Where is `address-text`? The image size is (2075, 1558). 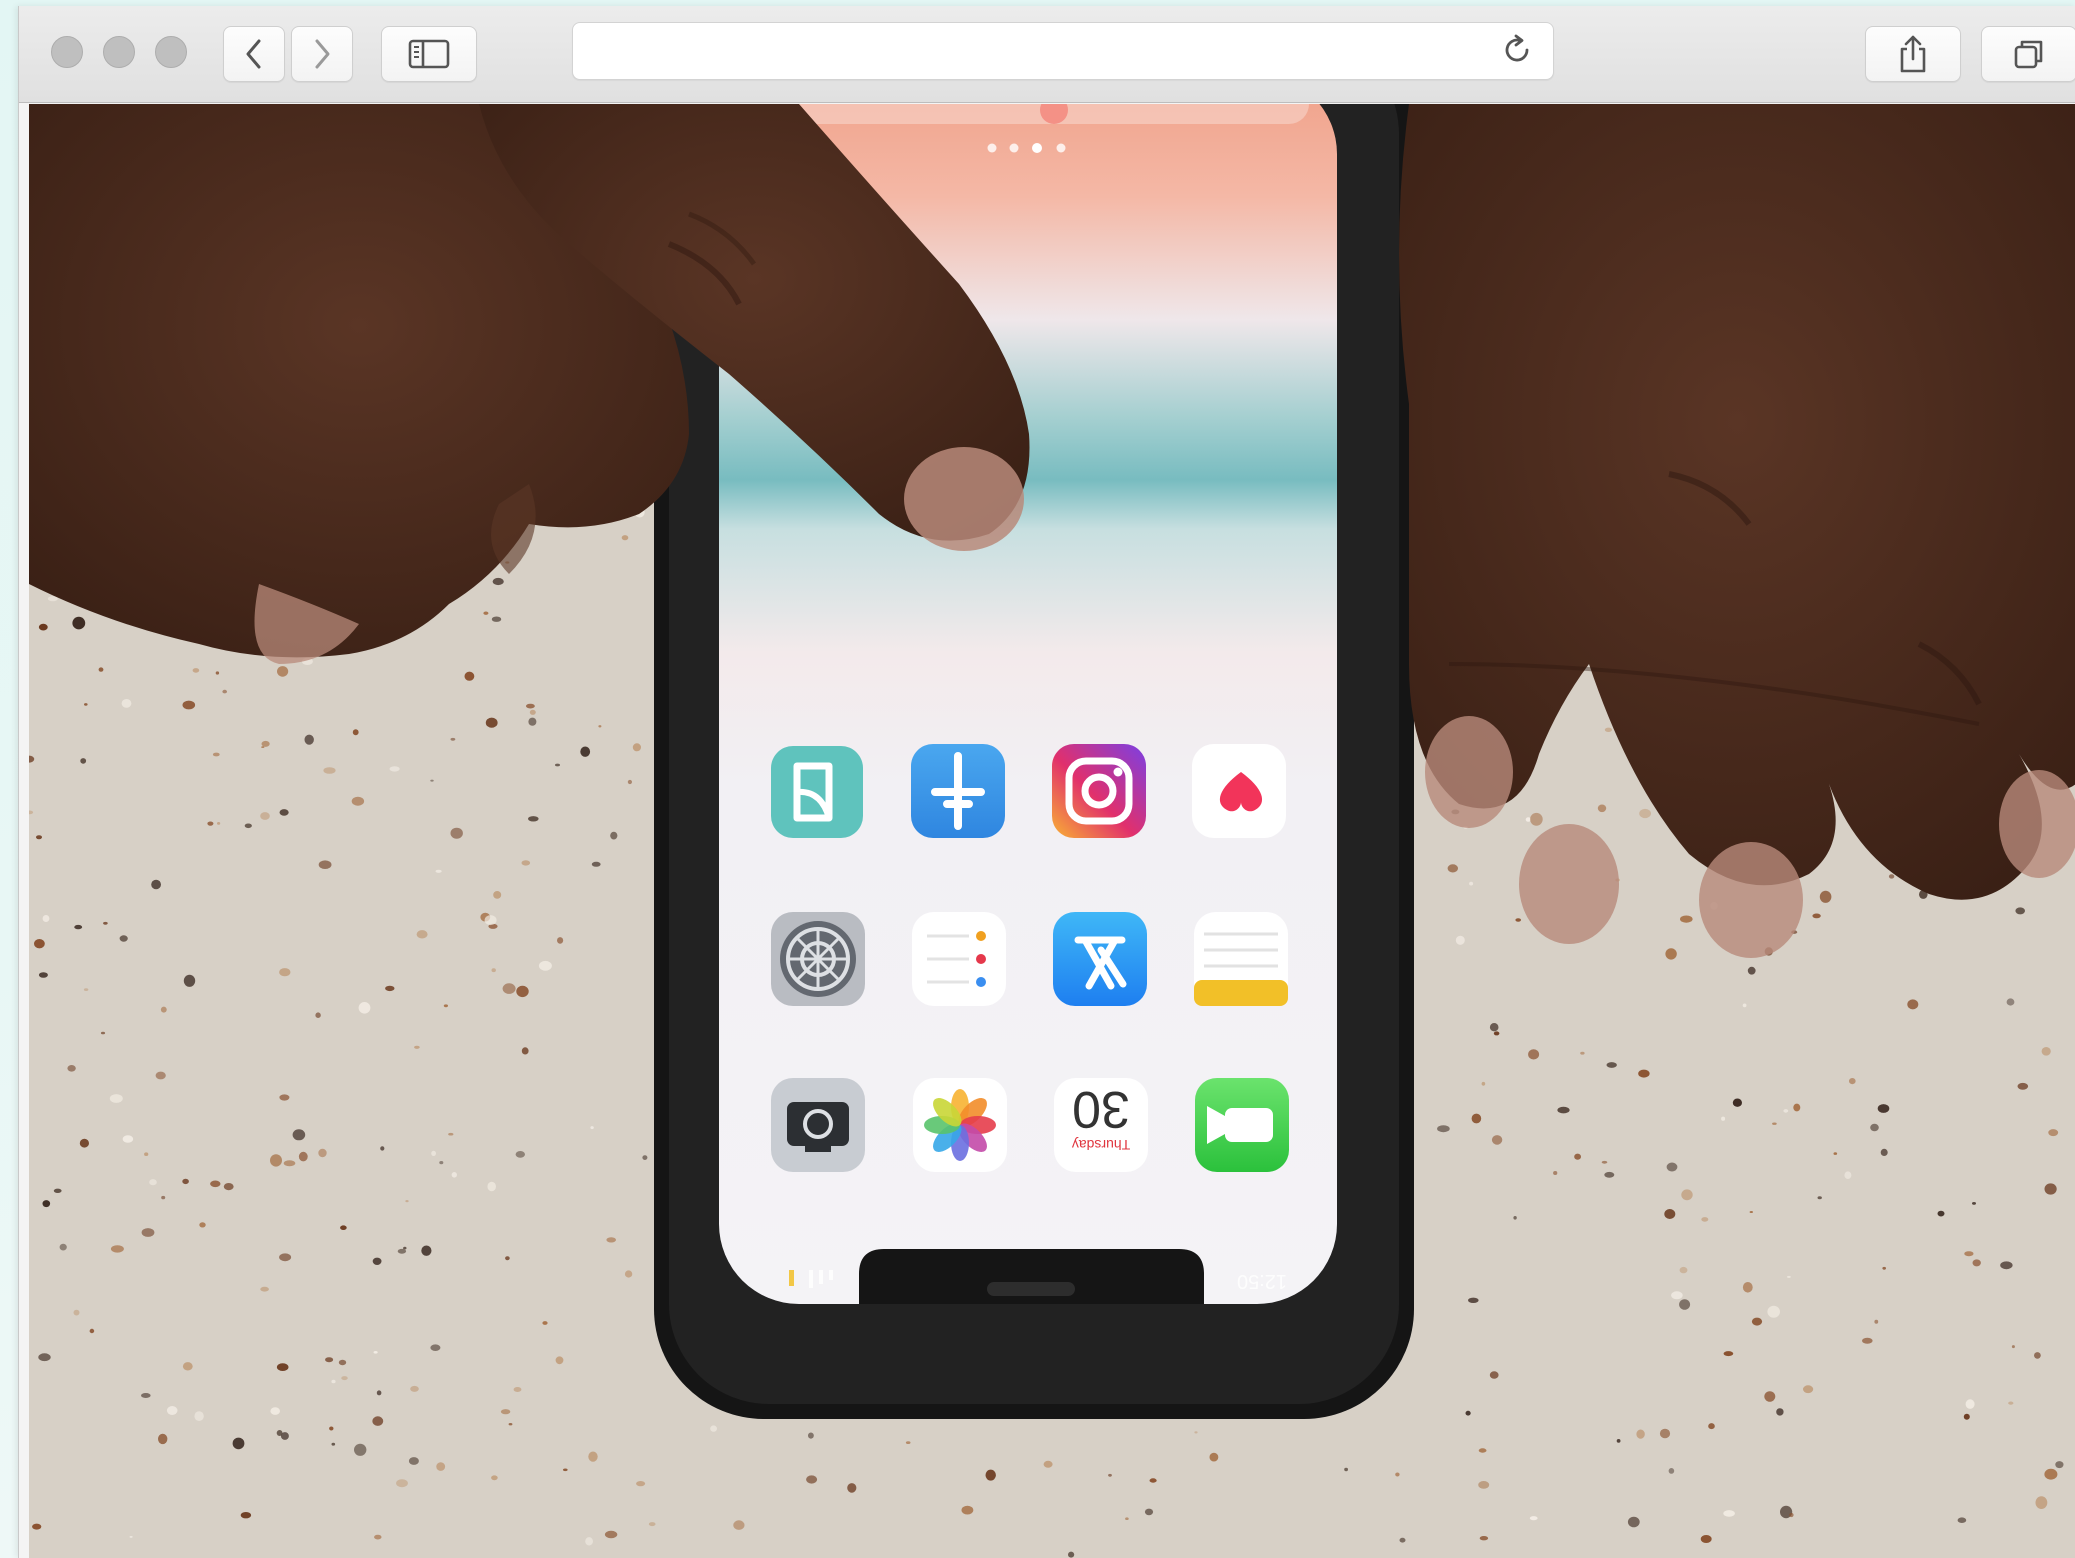 address-text is located at coordinates (1033, 51).